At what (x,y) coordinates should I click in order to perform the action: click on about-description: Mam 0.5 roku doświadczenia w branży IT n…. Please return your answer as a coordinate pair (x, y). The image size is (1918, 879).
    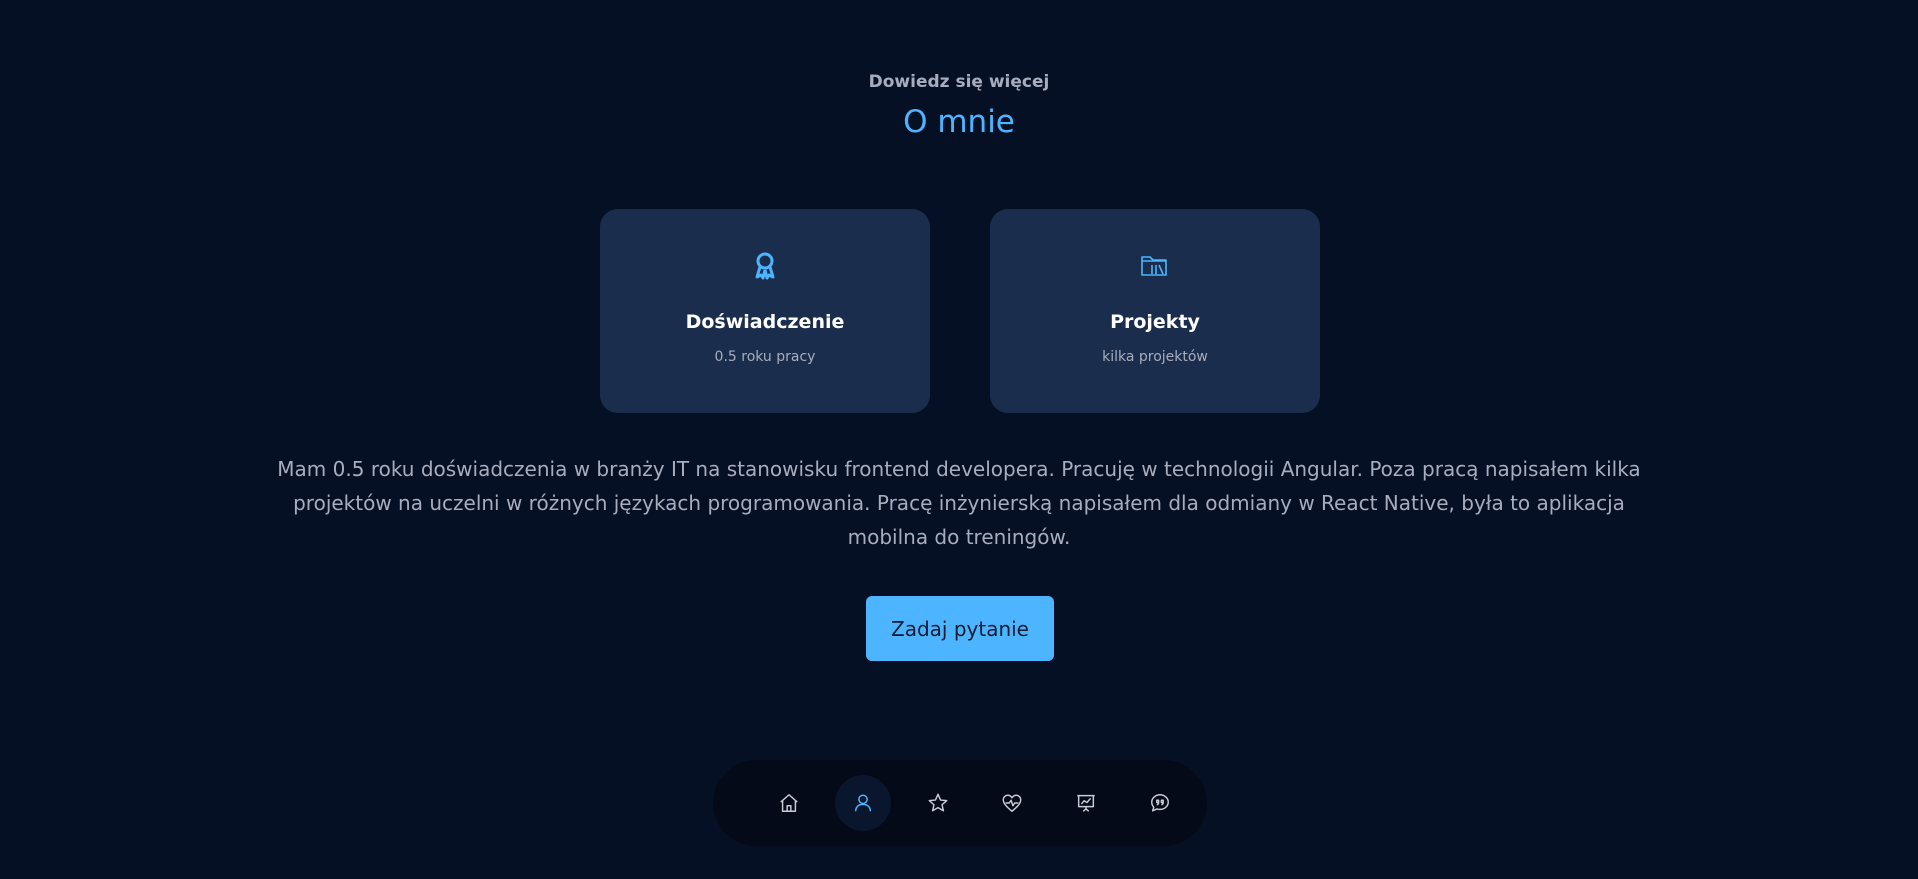
    Looking at the image, I should click on (959, 503).